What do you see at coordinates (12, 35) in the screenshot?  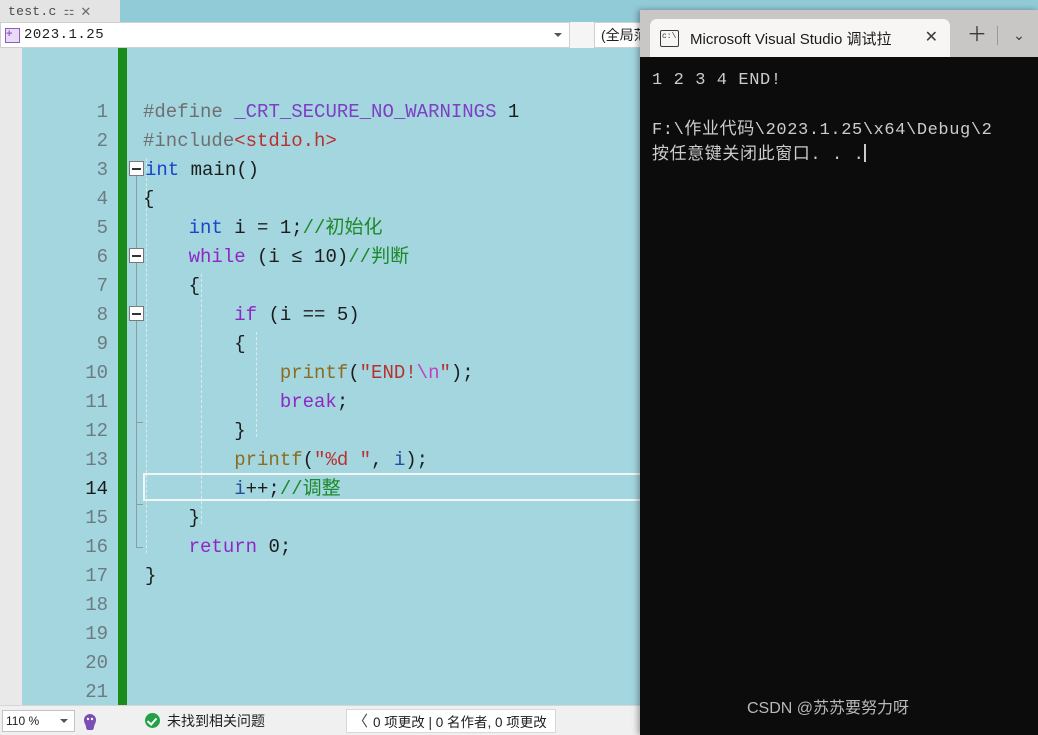 I see `project-node-icon: +` at bounding box center [12, 35].